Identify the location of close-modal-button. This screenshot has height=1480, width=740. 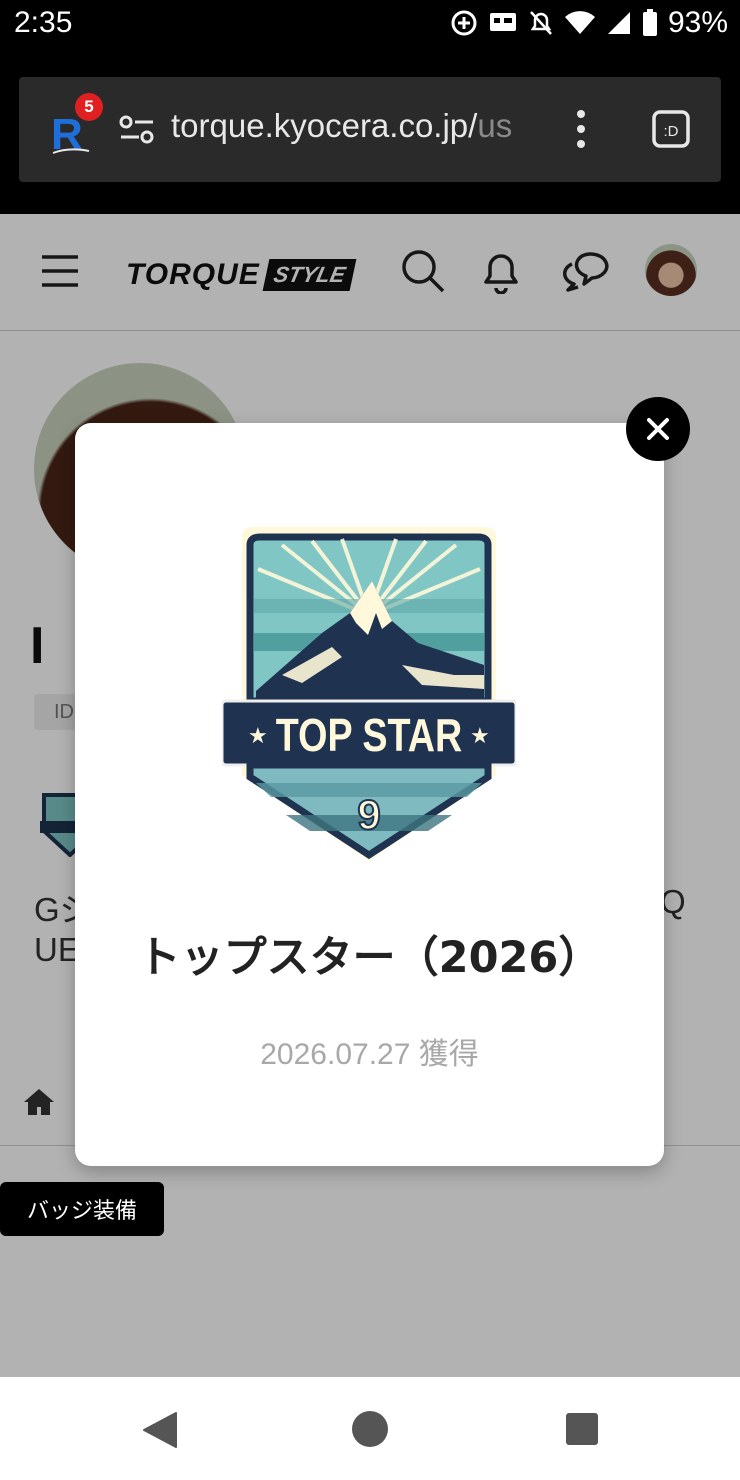
(658, 429).